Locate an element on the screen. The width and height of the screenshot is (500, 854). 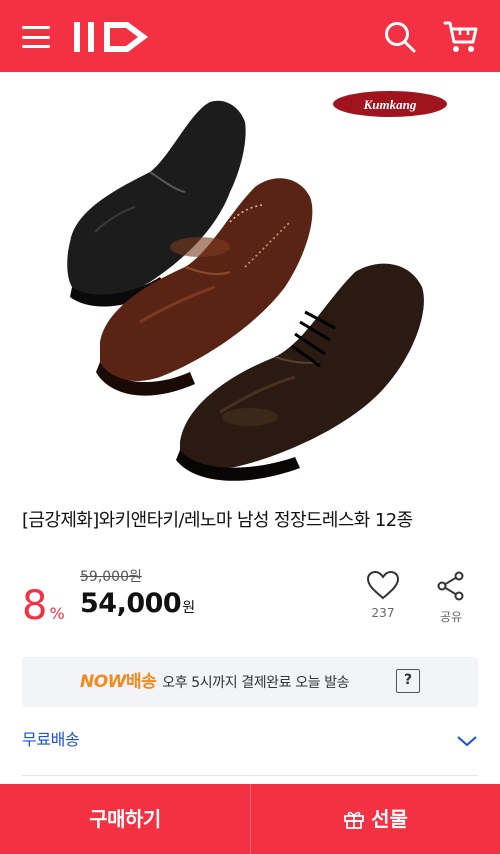
logo-11st is located at coordinates (113, 37).